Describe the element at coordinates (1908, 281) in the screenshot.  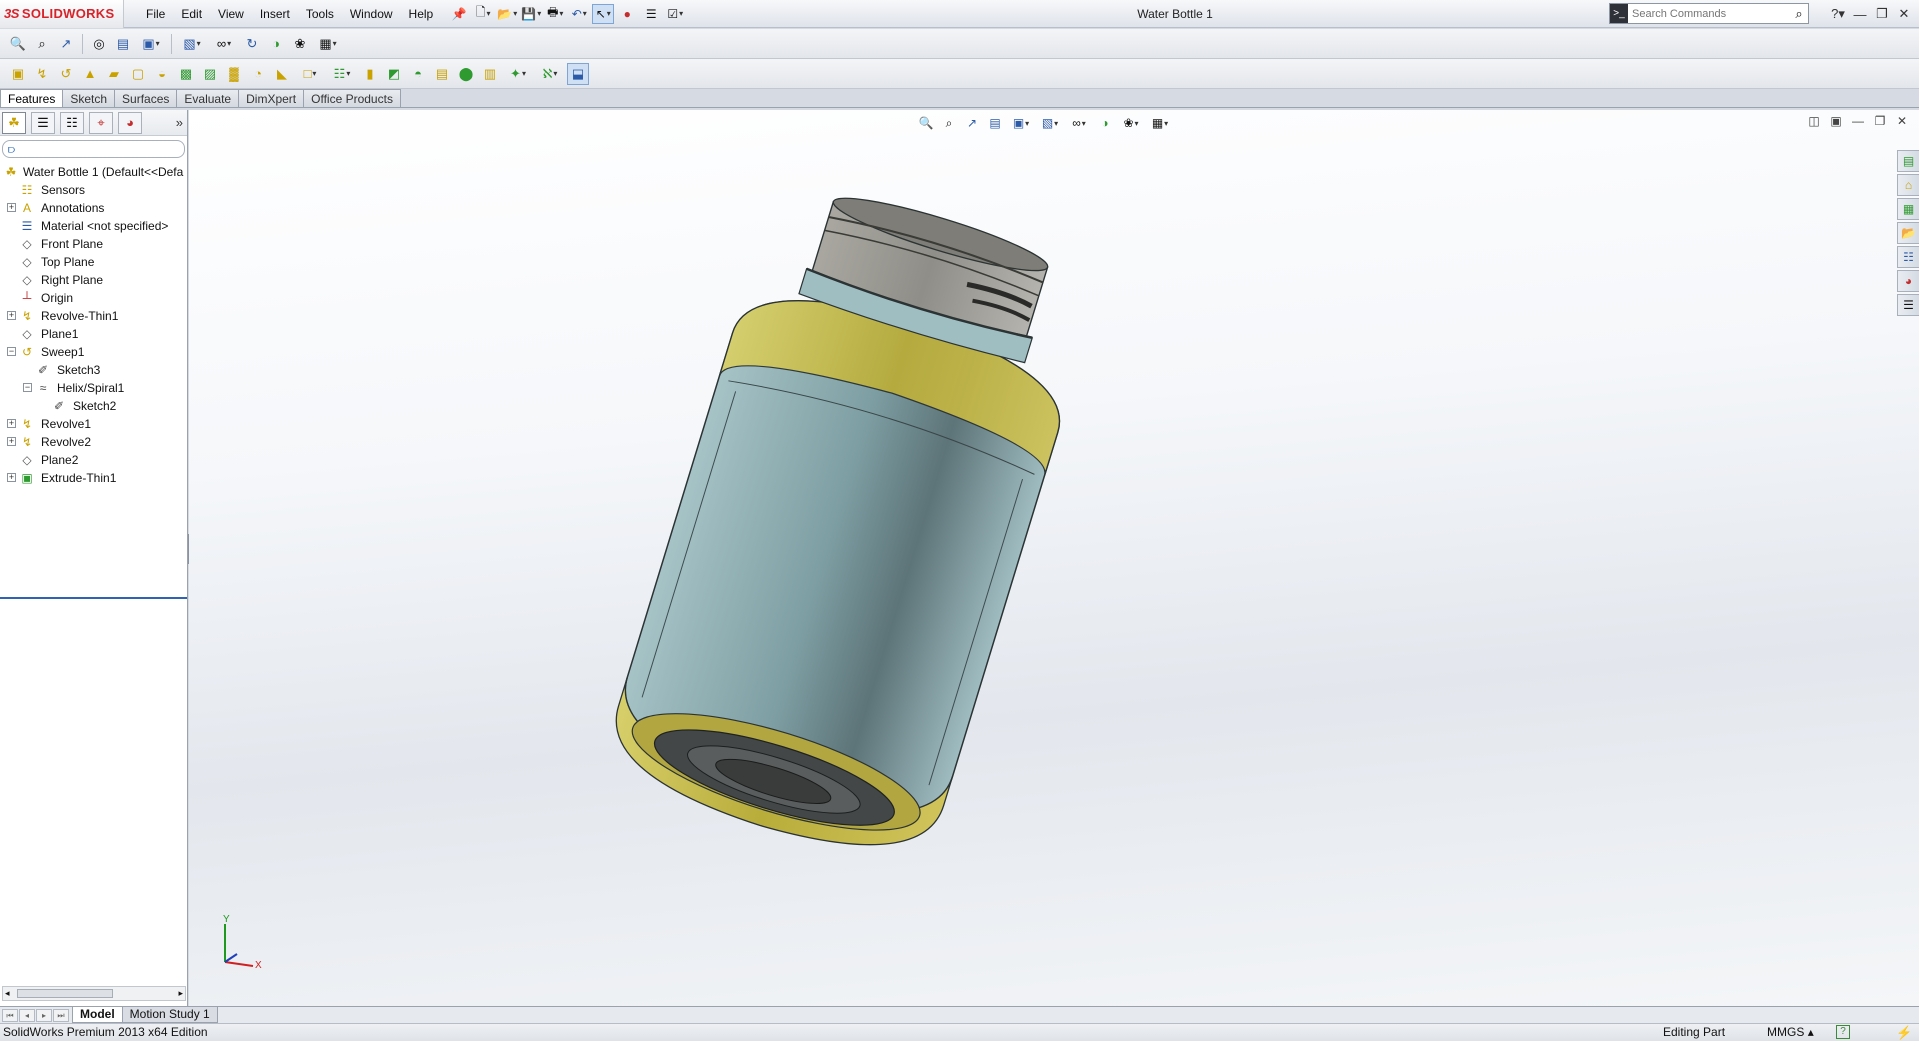
I see `appearances-icon: ◕` at that location.